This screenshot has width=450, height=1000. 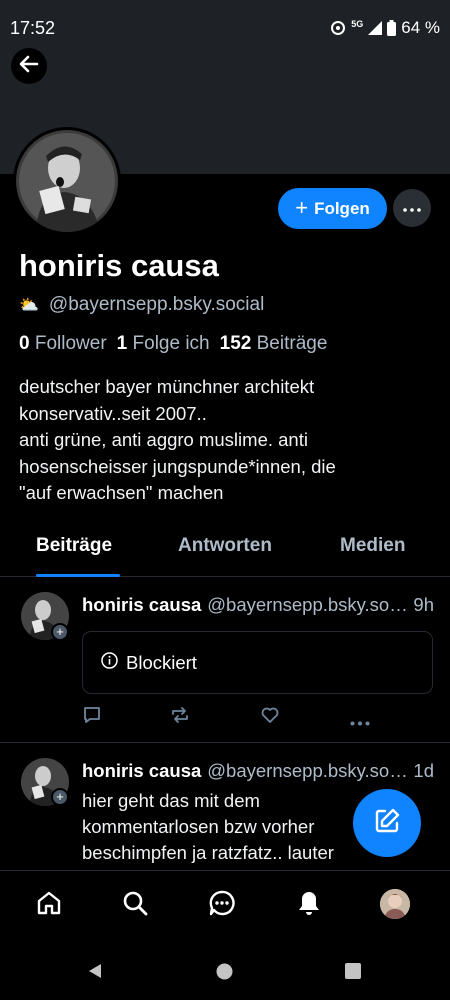 What do you see at coordinates (225, 546) in the screenshot?
I see `tab-antworten: Antworten` at bounding box center [225, 546].